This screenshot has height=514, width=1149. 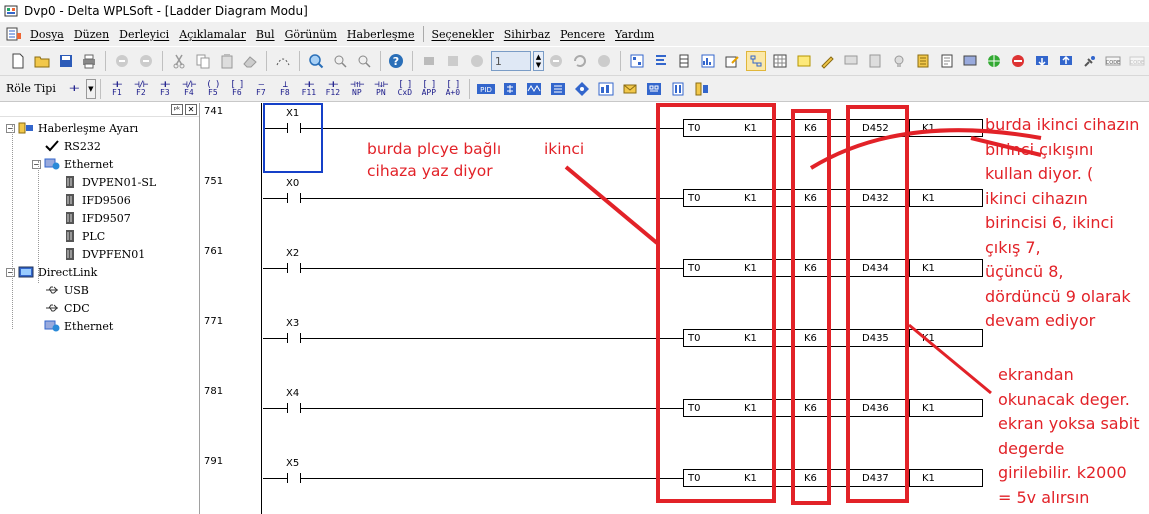 What do you see at coordinates (429, 89) in the screenshot?
I see `function-key-app: [ ] APP` at bounding box center [429, 89].